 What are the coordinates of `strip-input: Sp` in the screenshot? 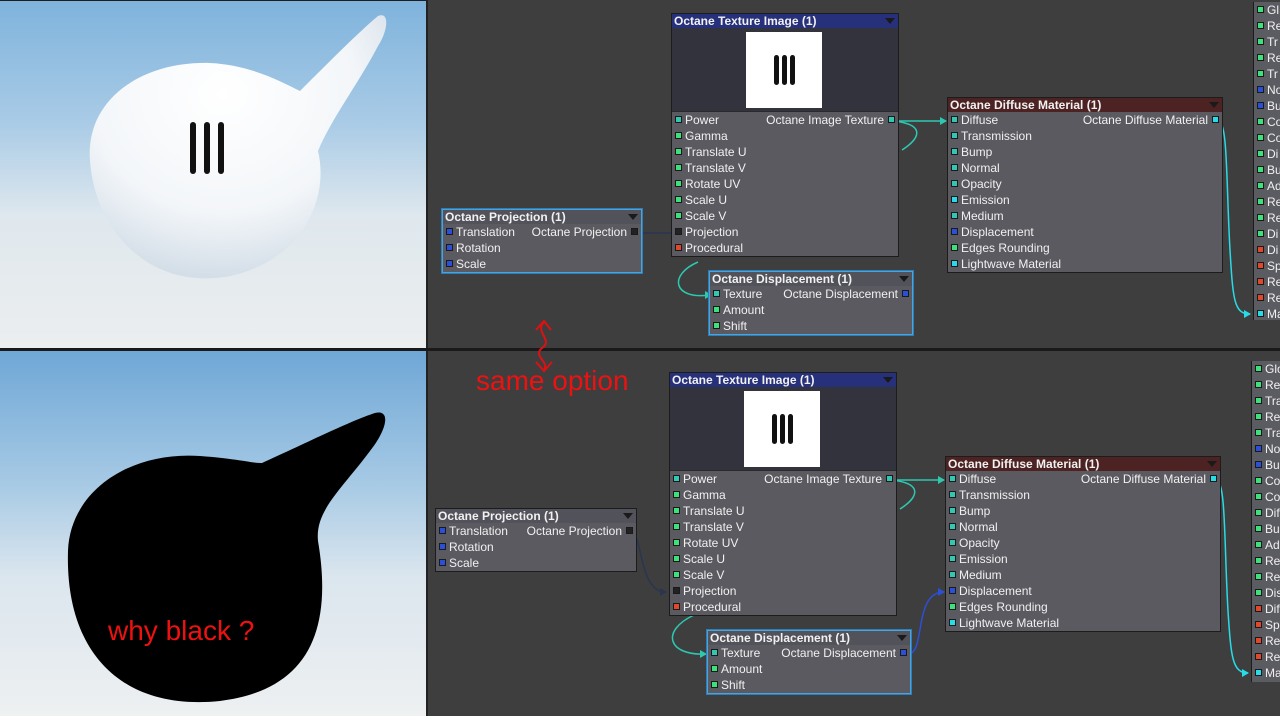 It's located at (1267, 266).